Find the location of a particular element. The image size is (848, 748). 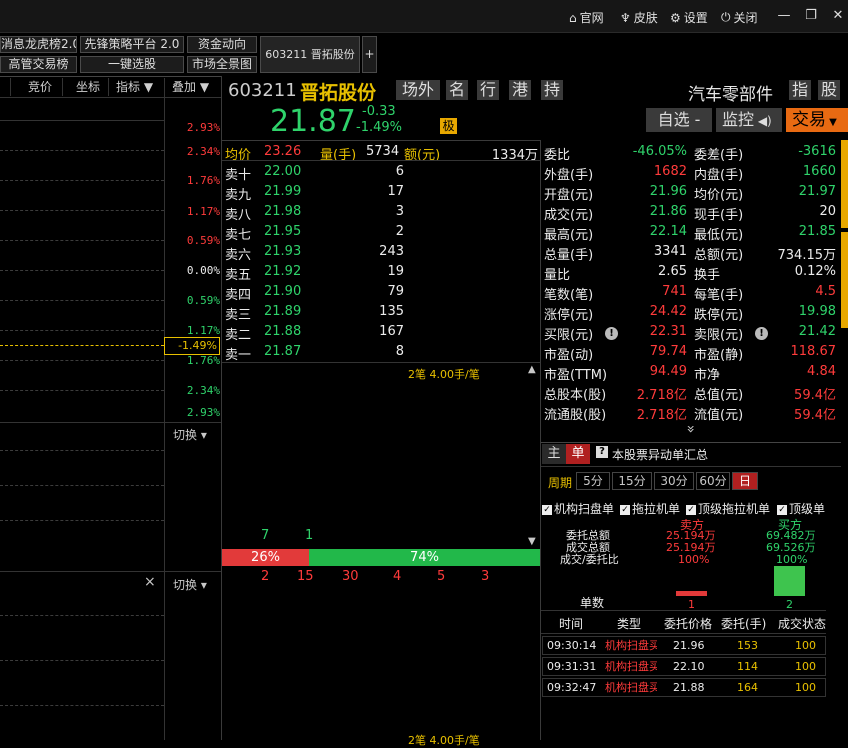

quick-btn-4: 一键选股 is located at coordinates (132, 64).